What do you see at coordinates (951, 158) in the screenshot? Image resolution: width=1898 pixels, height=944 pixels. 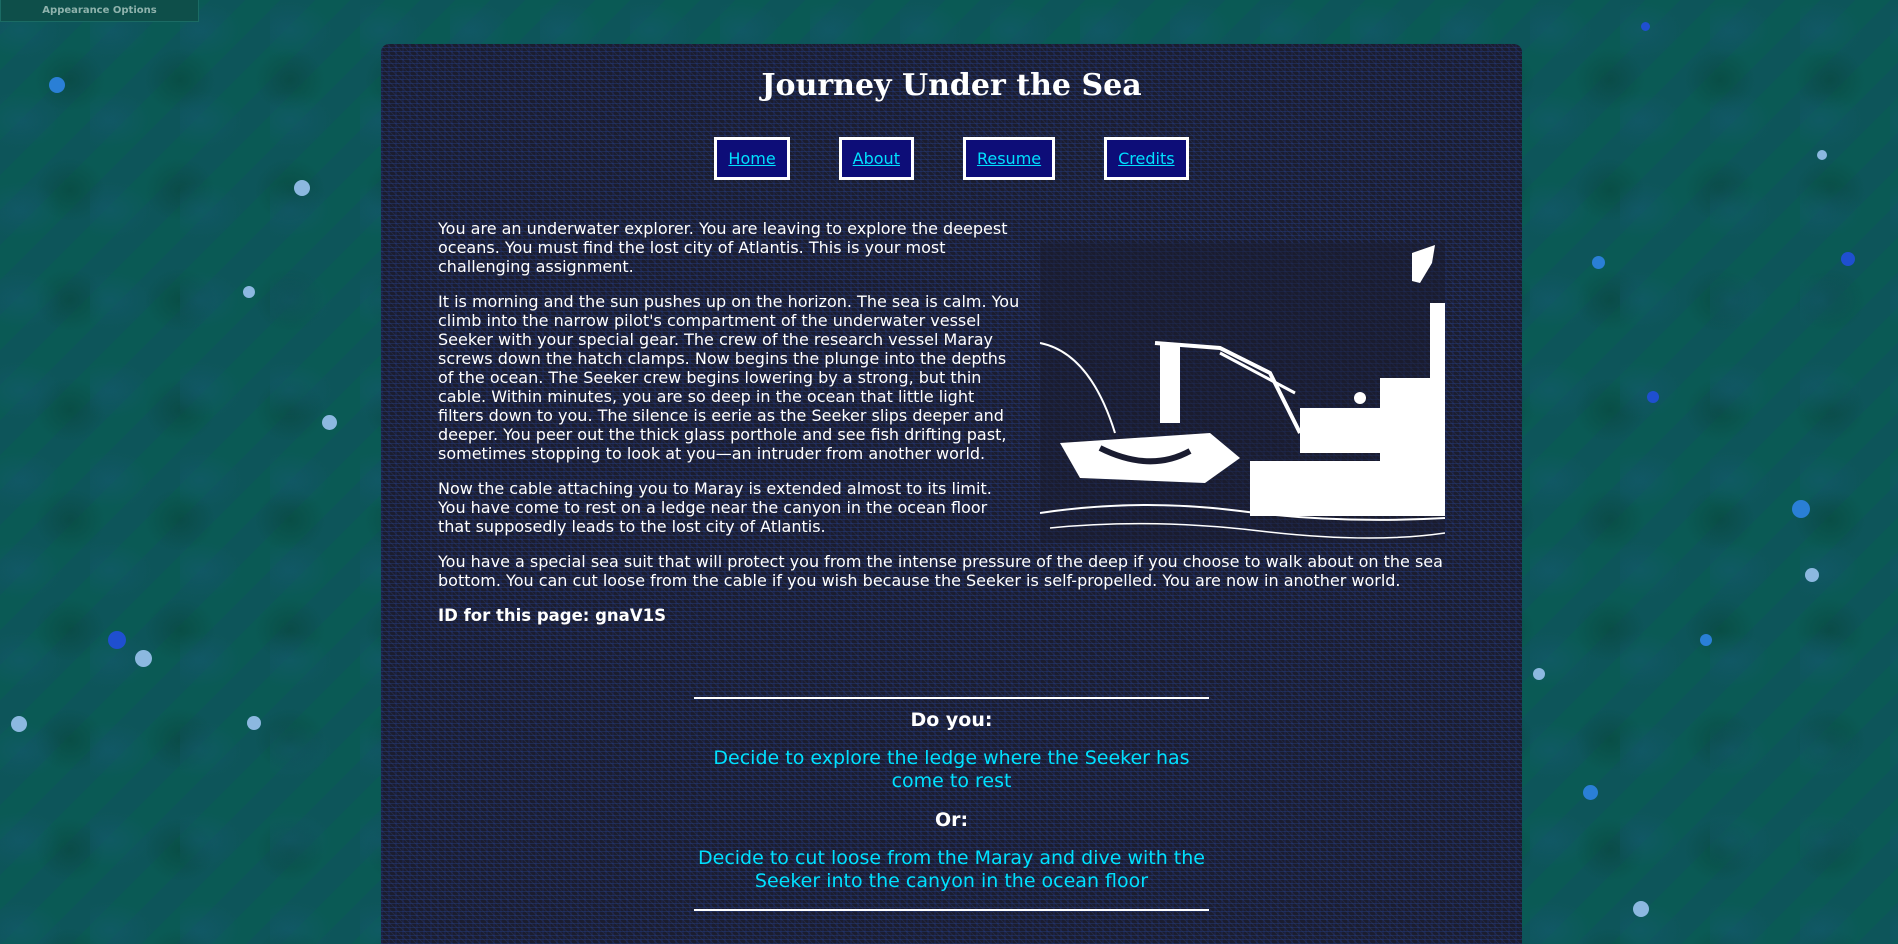 I see `nav-bar: Home About Resume Credits` at bounding box center [951, 158].